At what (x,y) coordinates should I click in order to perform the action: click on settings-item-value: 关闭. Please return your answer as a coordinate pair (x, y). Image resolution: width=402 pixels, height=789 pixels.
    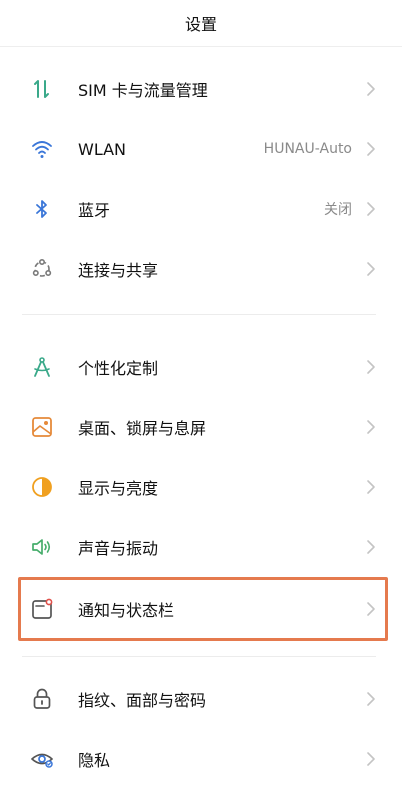
    Looking at the image, I should click on (338, 210).